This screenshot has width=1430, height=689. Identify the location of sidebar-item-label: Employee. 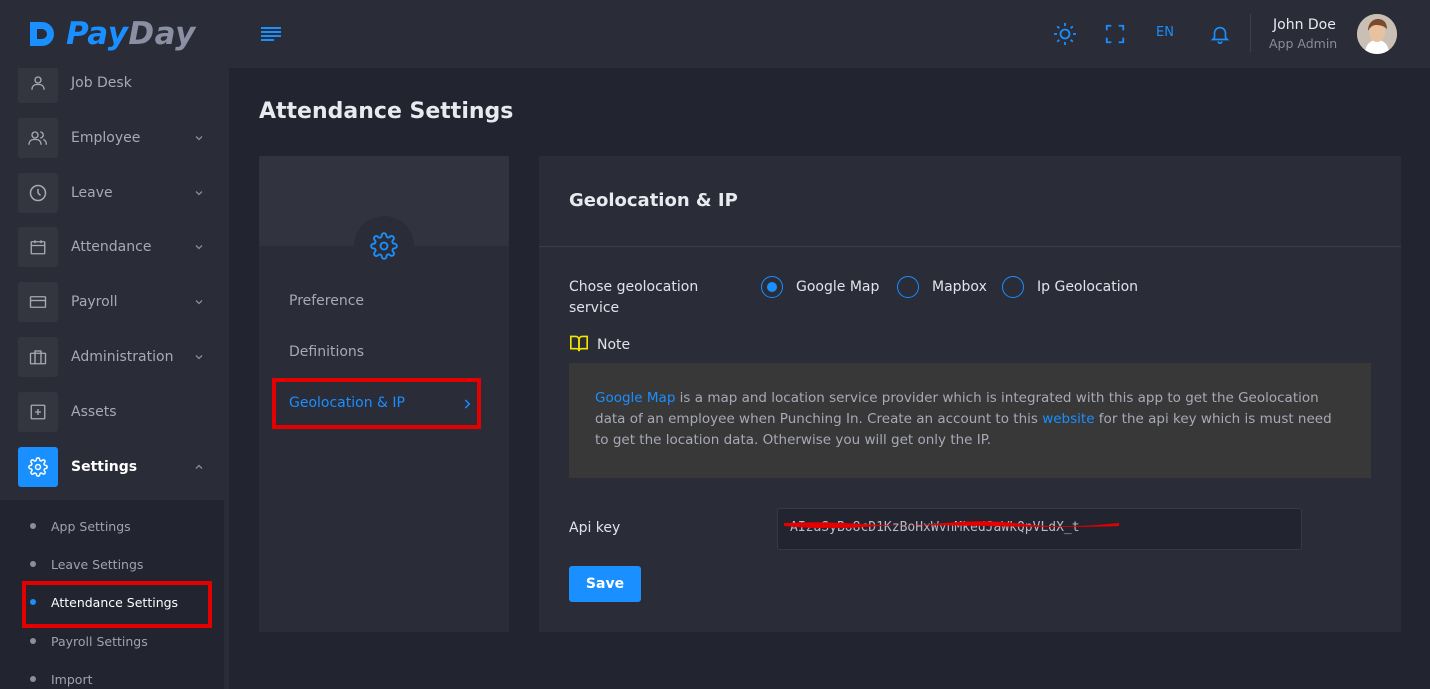
(106, 138).